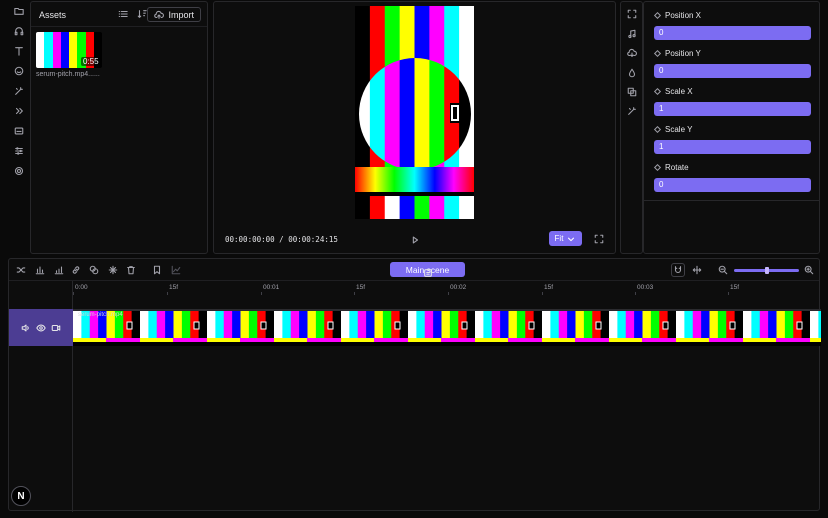 The width and height of the screenshot is (828, 518). Describe the element at coordinates (732, 109) in the screenshot. I see `scale-x-input: 1` at that location.